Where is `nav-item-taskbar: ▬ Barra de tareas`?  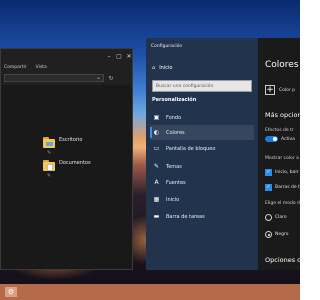
nav-item-taskbar: ▬ Barra de tareas is located at coordinates (202, 216).